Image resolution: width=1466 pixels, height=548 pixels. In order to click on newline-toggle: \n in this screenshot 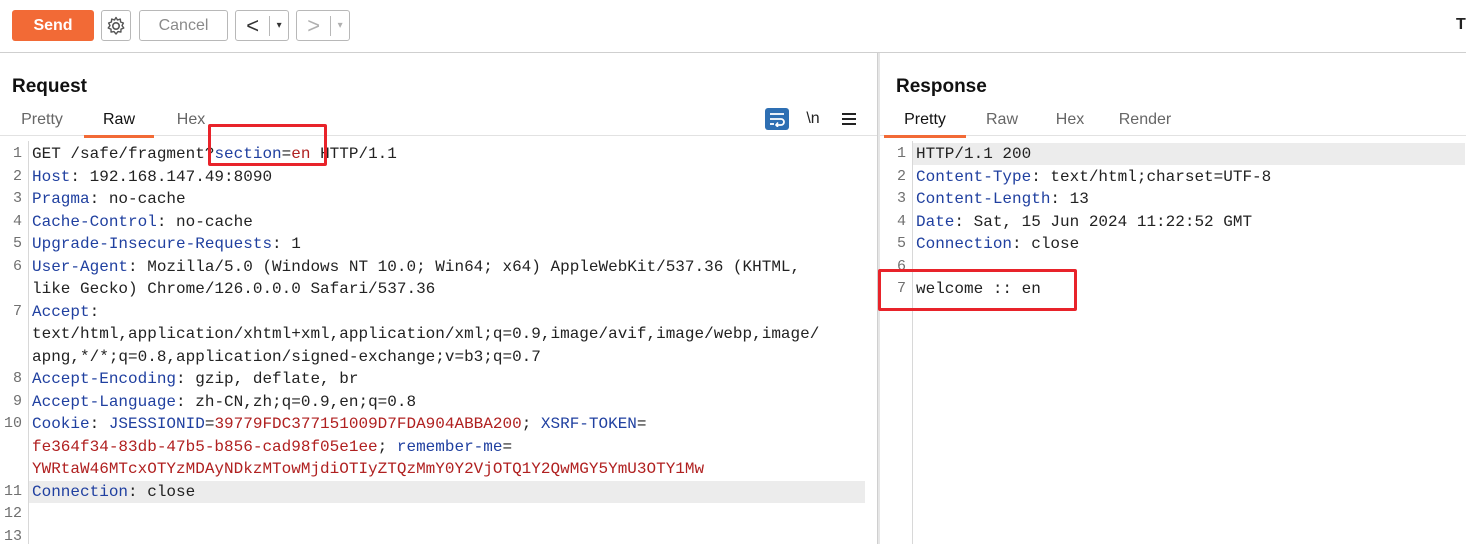, I will do `click(813, 119)`.